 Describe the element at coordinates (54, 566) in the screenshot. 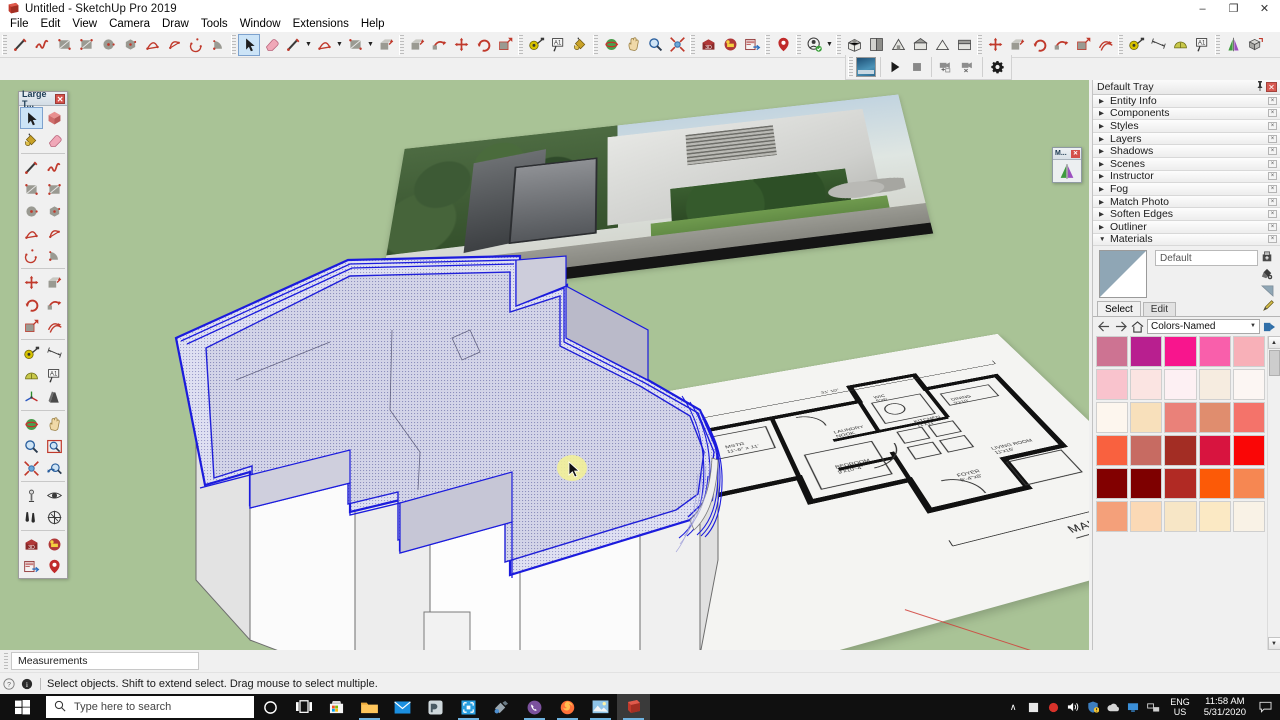

I see `add-location-icon` at that location.